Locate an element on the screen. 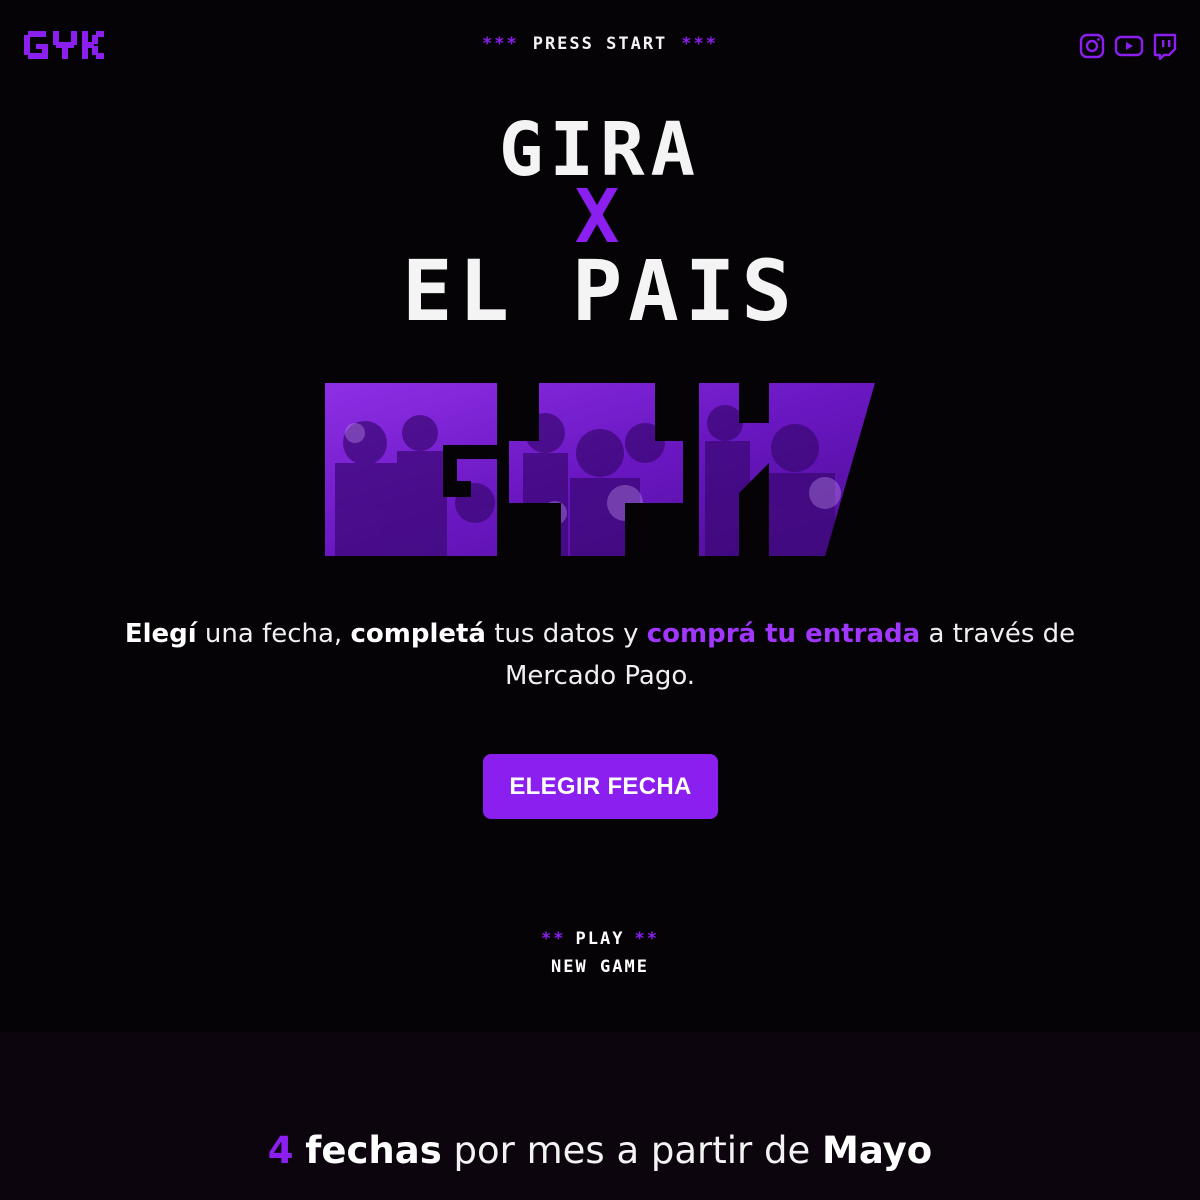 The height and width of the screenshot is (1200, 1200). press-start-label: PRESS START is located at coordinates (600, 44).